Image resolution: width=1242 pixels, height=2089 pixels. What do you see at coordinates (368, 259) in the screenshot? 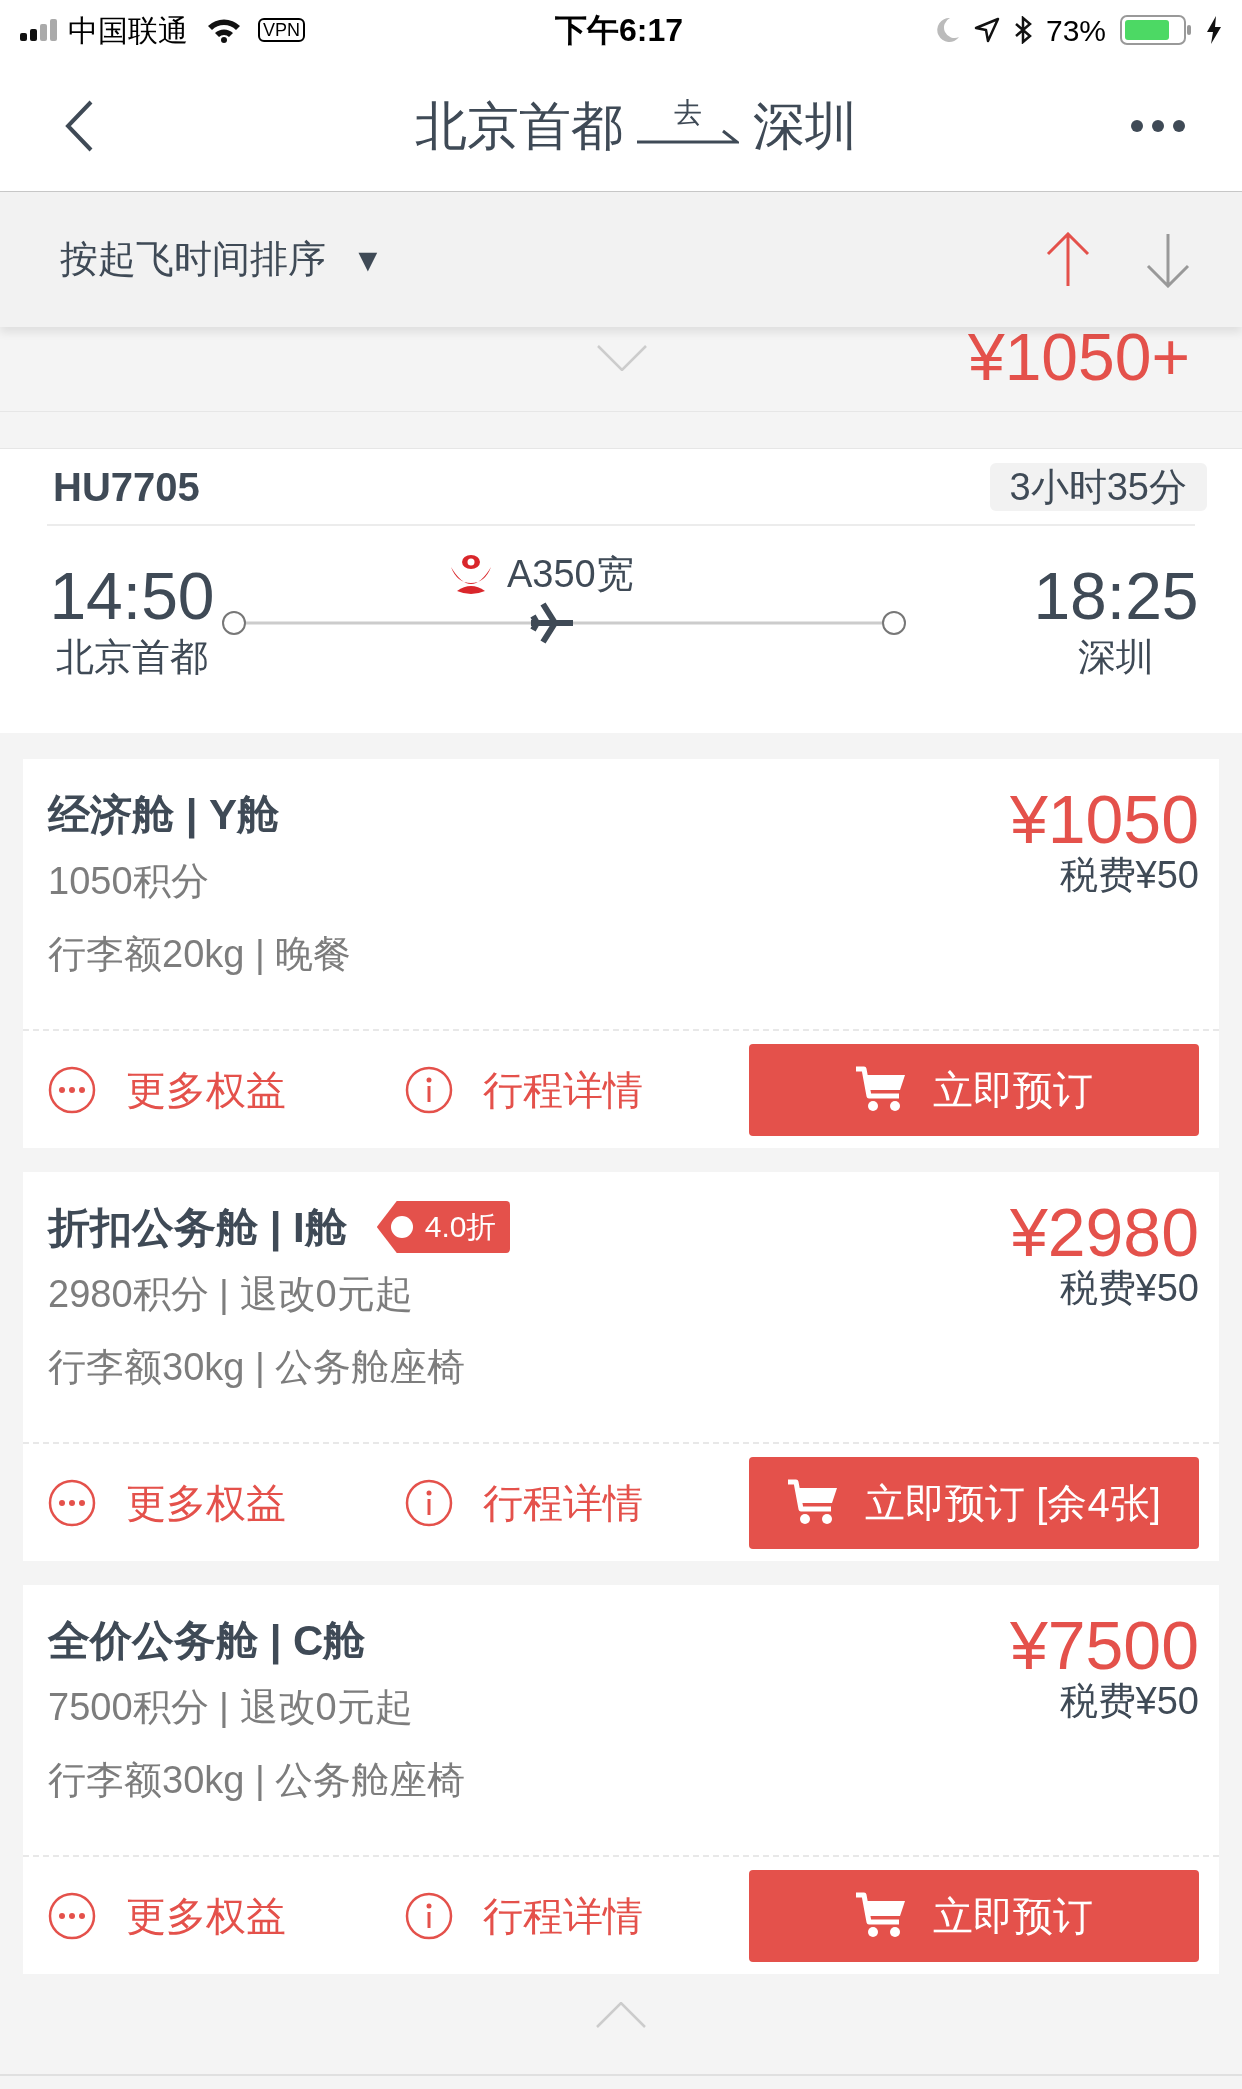
I see `dropdown-caret: ▼` at bounding box center [368, 259].